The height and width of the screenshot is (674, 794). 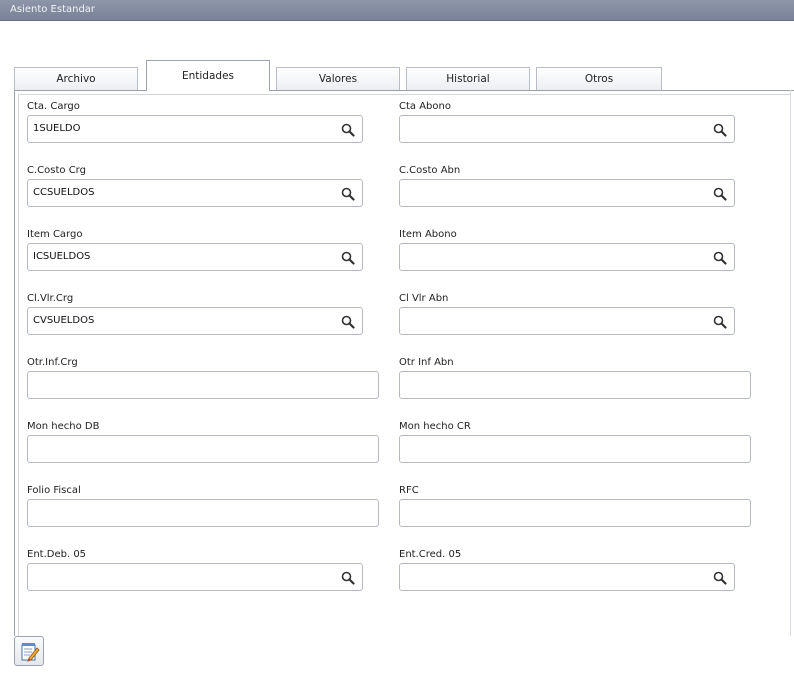 I want to click on tab-archivo: Archivo, so click(x=76, y=78).